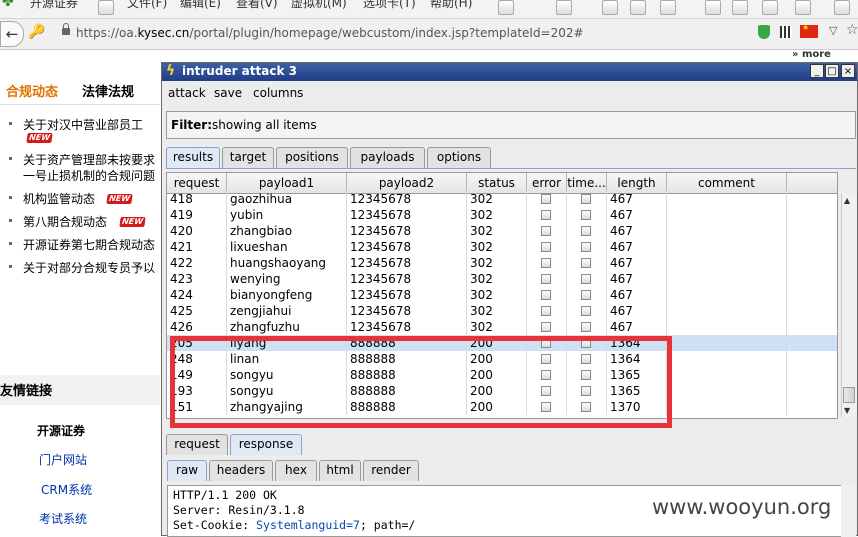  I want to click on menu-attack: attack, so click(187, 93).